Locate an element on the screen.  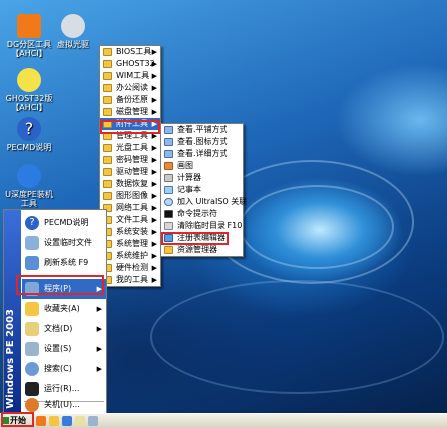
power-icon is located at coordinates (32, 405).